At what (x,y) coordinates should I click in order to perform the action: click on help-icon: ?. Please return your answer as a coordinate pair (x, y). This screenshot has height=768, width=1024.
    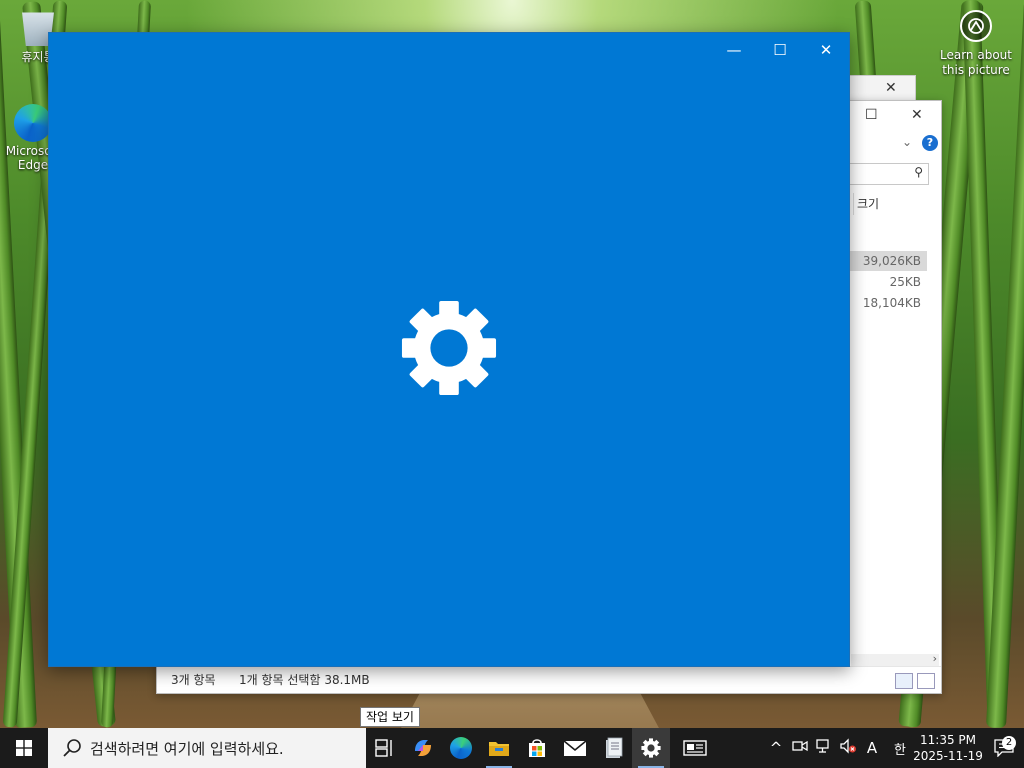
    Looking at the image, I should click on (930, 143).